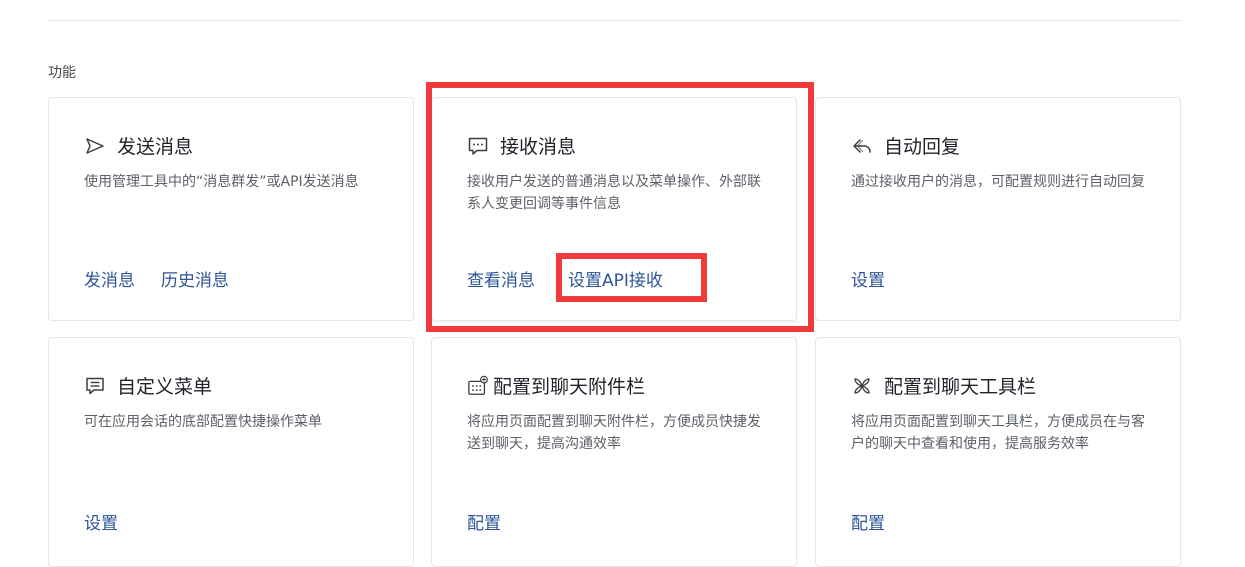  Describe the element at coordinates (478, 386) in the screenshot. I see `attachment-bar-icon` at that location.